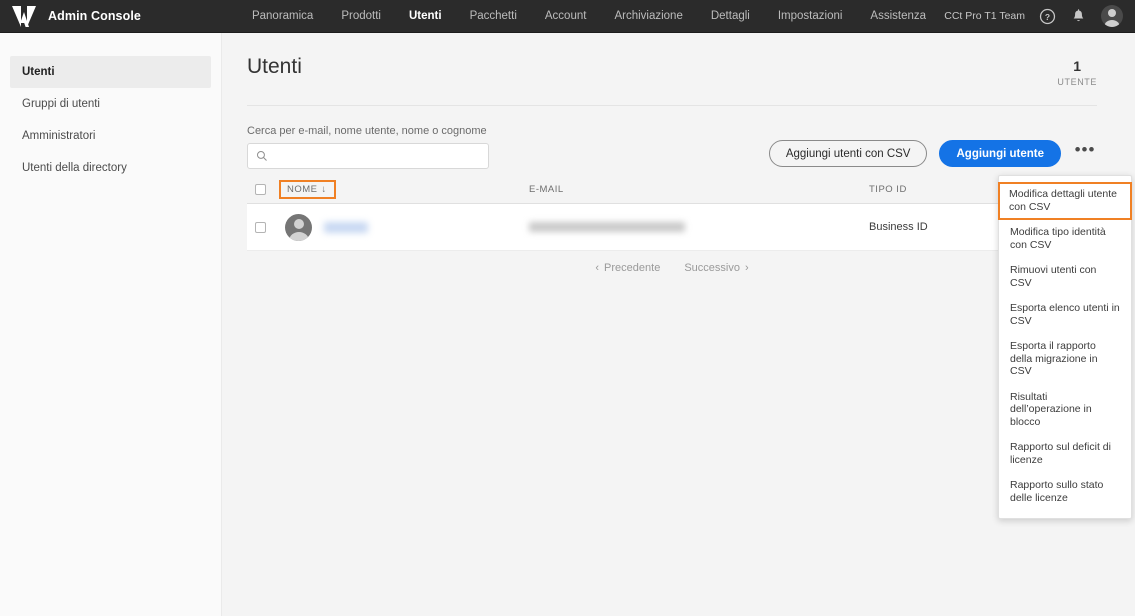  I want to click on row-id-type: Business ID, so click(898, 227).